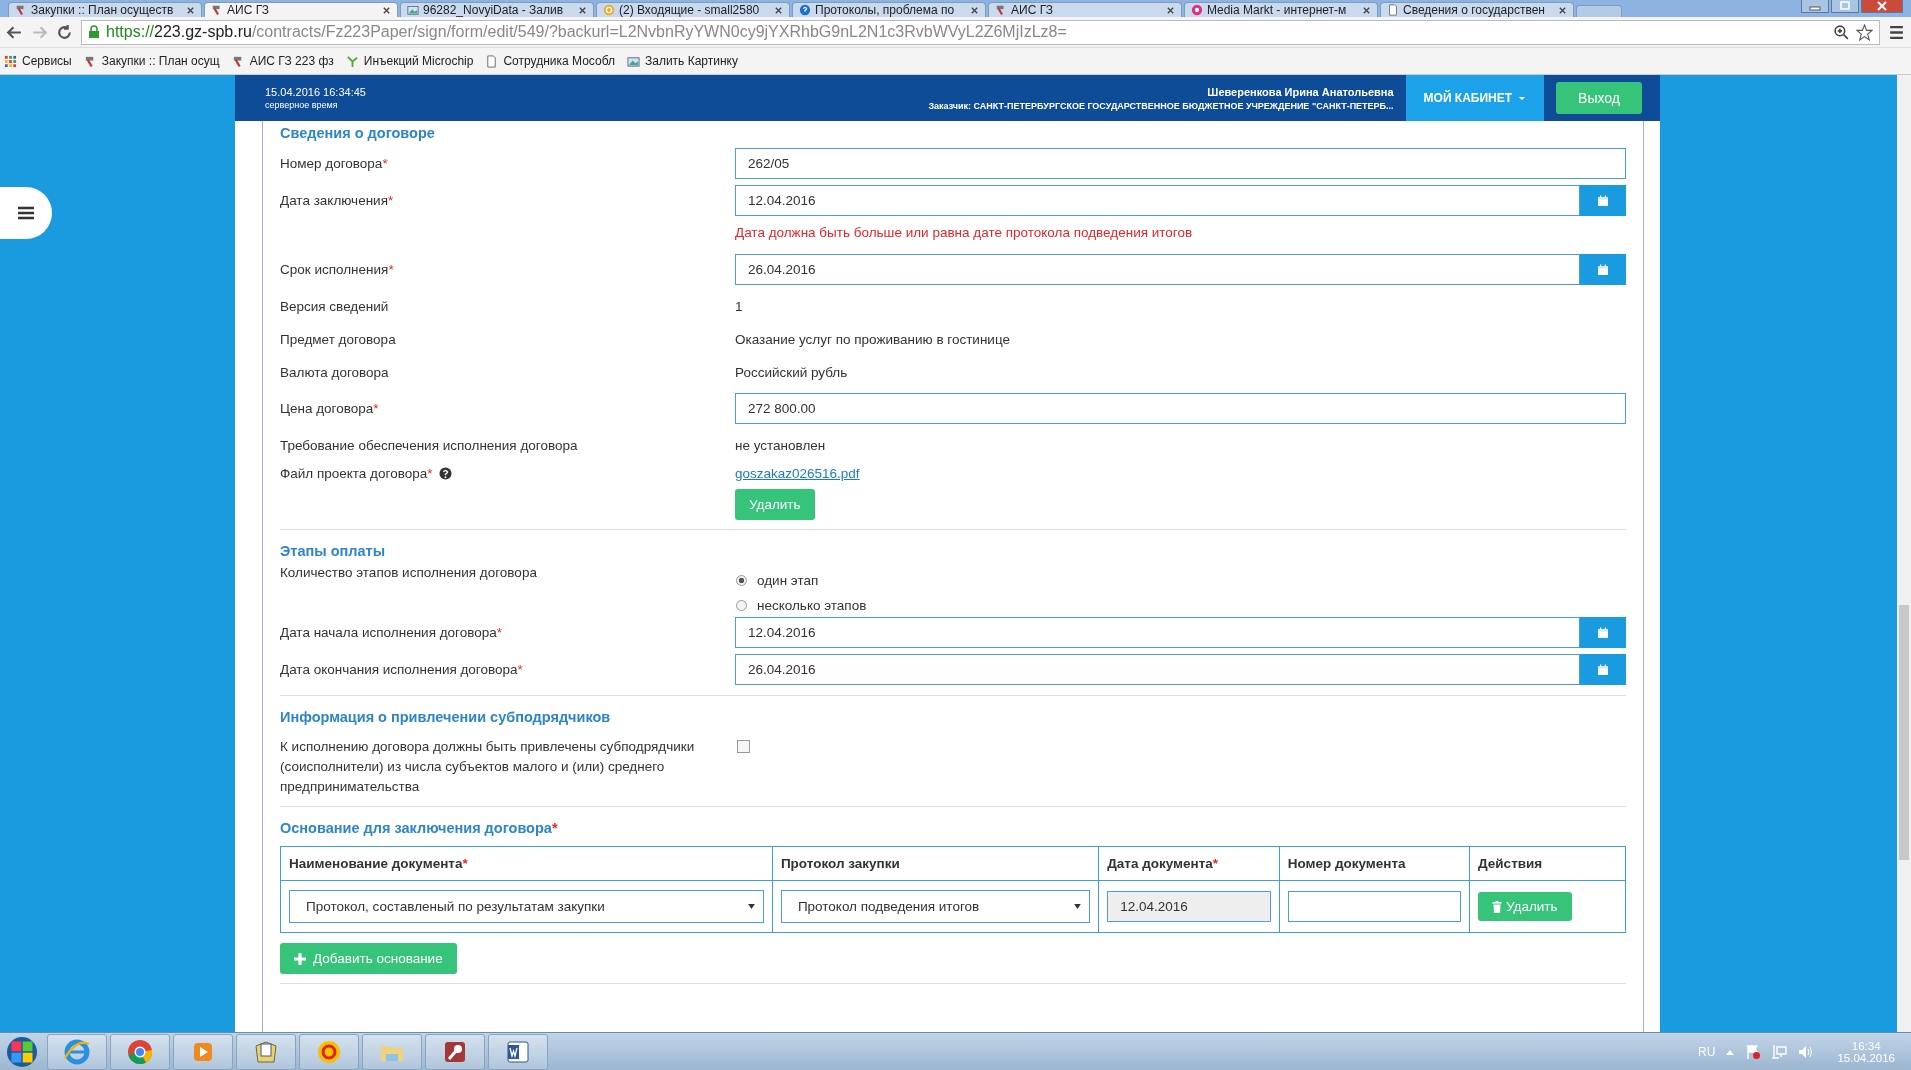 This screenshot has height=1070, width=1911. I want to click on field-label: Количество этапов исполнения договора, so click(409, 572).